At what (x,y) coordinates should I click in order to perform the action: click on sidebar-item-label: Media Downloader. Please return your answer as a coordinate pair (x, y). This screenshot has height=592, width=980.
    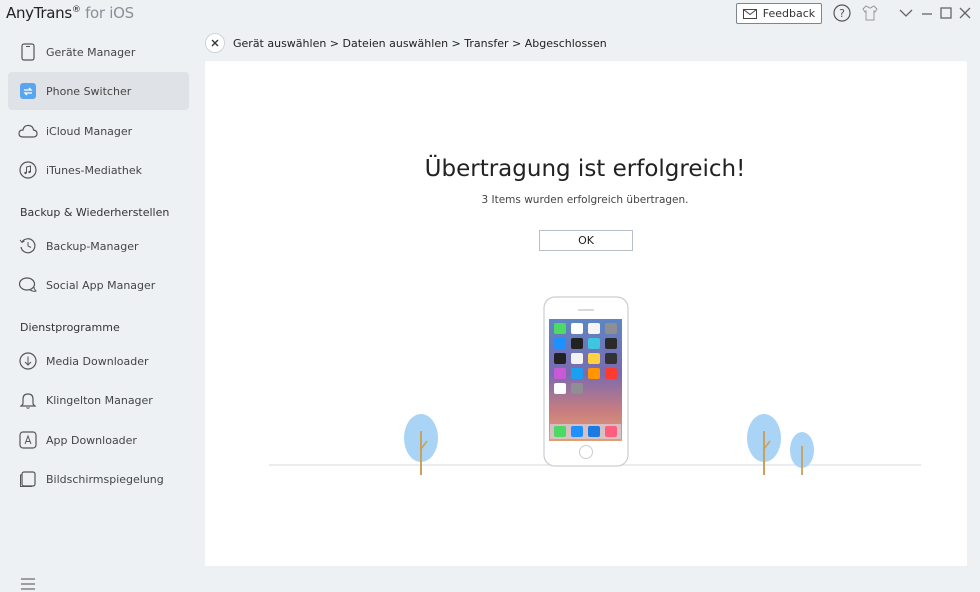
    Looking at the image, I should click on (97, 361).